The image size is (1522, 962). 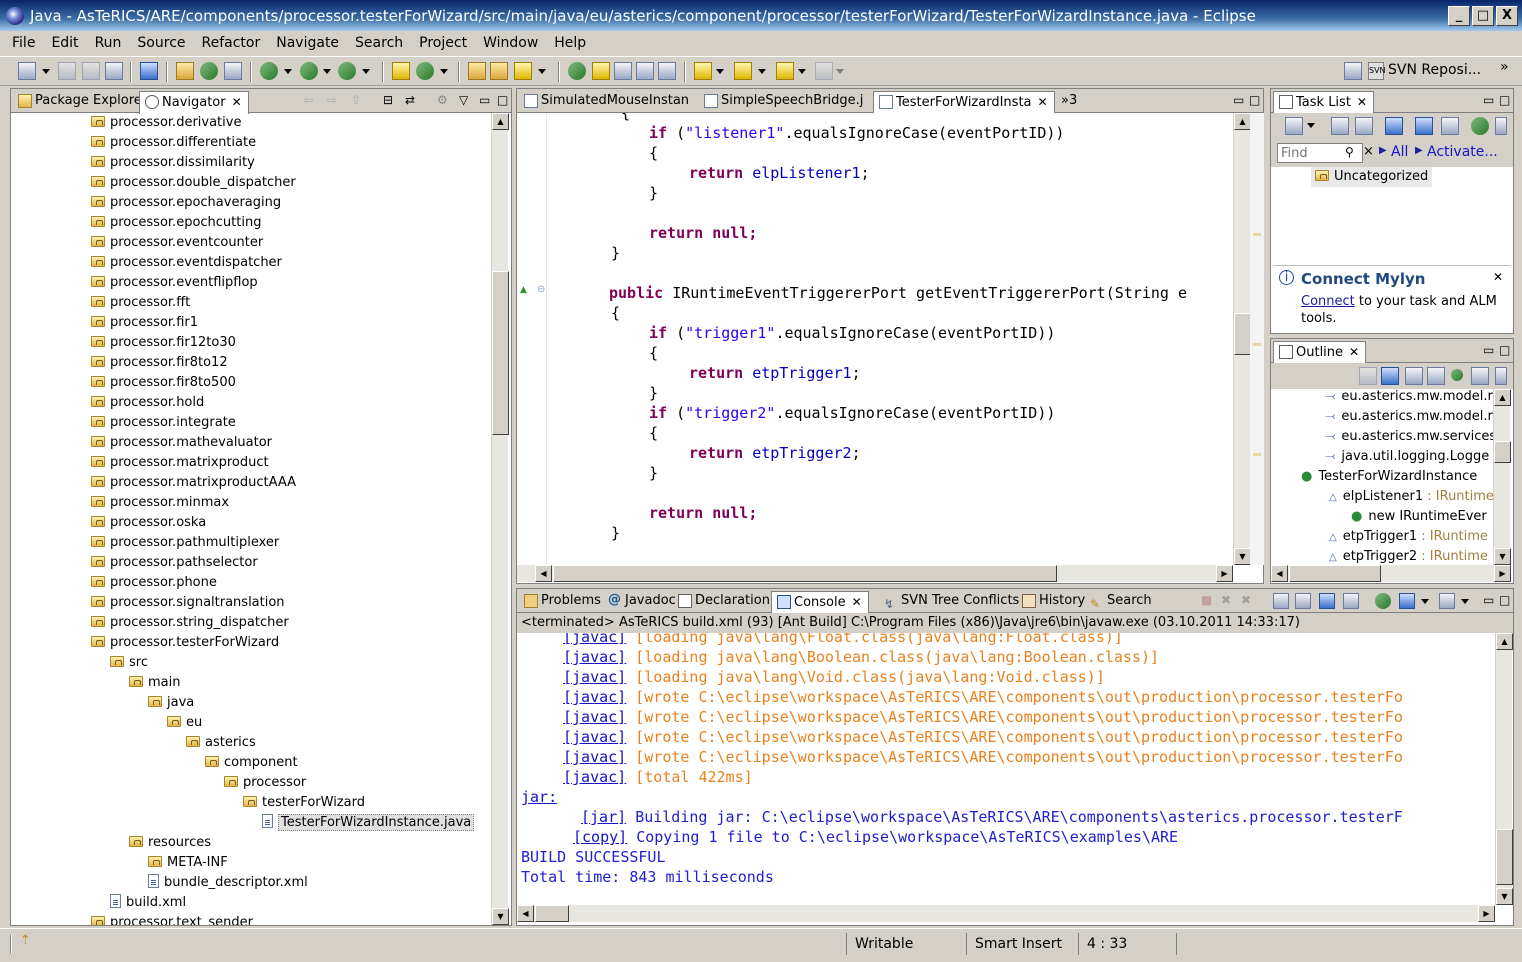 I want to click on synchronize-icon, so click(x=1480, y=126).